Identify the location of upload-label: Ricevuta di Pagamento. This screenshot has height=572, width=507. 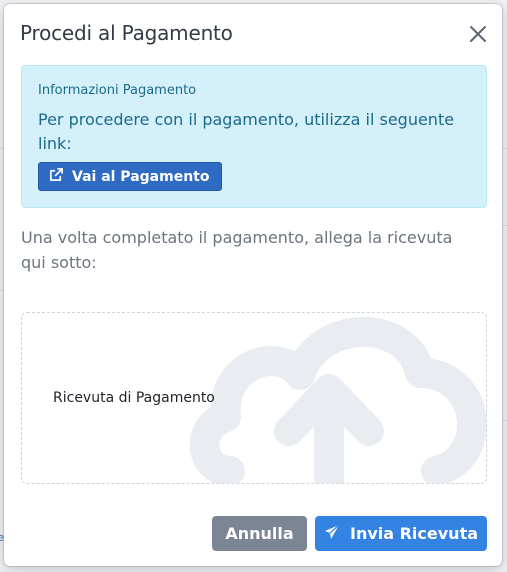
(134, 398).